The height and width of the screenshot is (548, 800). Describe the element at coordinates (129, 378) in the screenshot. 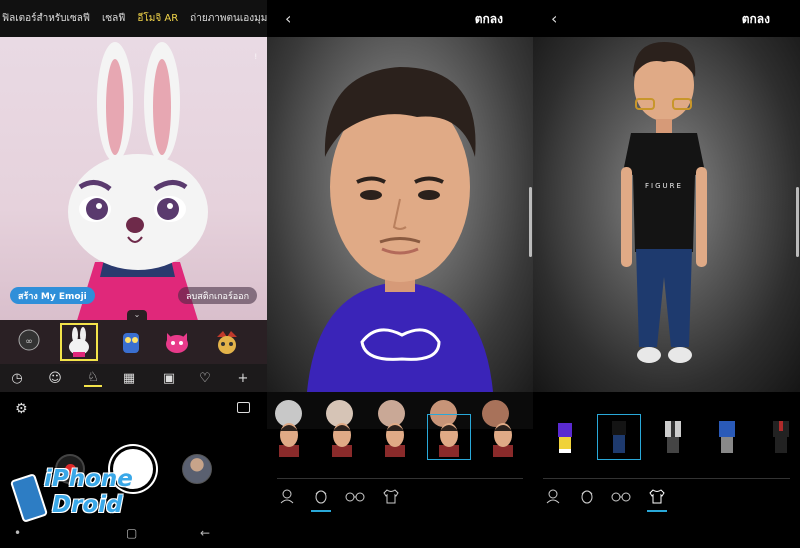

I see `pattern-category-icon: ▦` at that location.